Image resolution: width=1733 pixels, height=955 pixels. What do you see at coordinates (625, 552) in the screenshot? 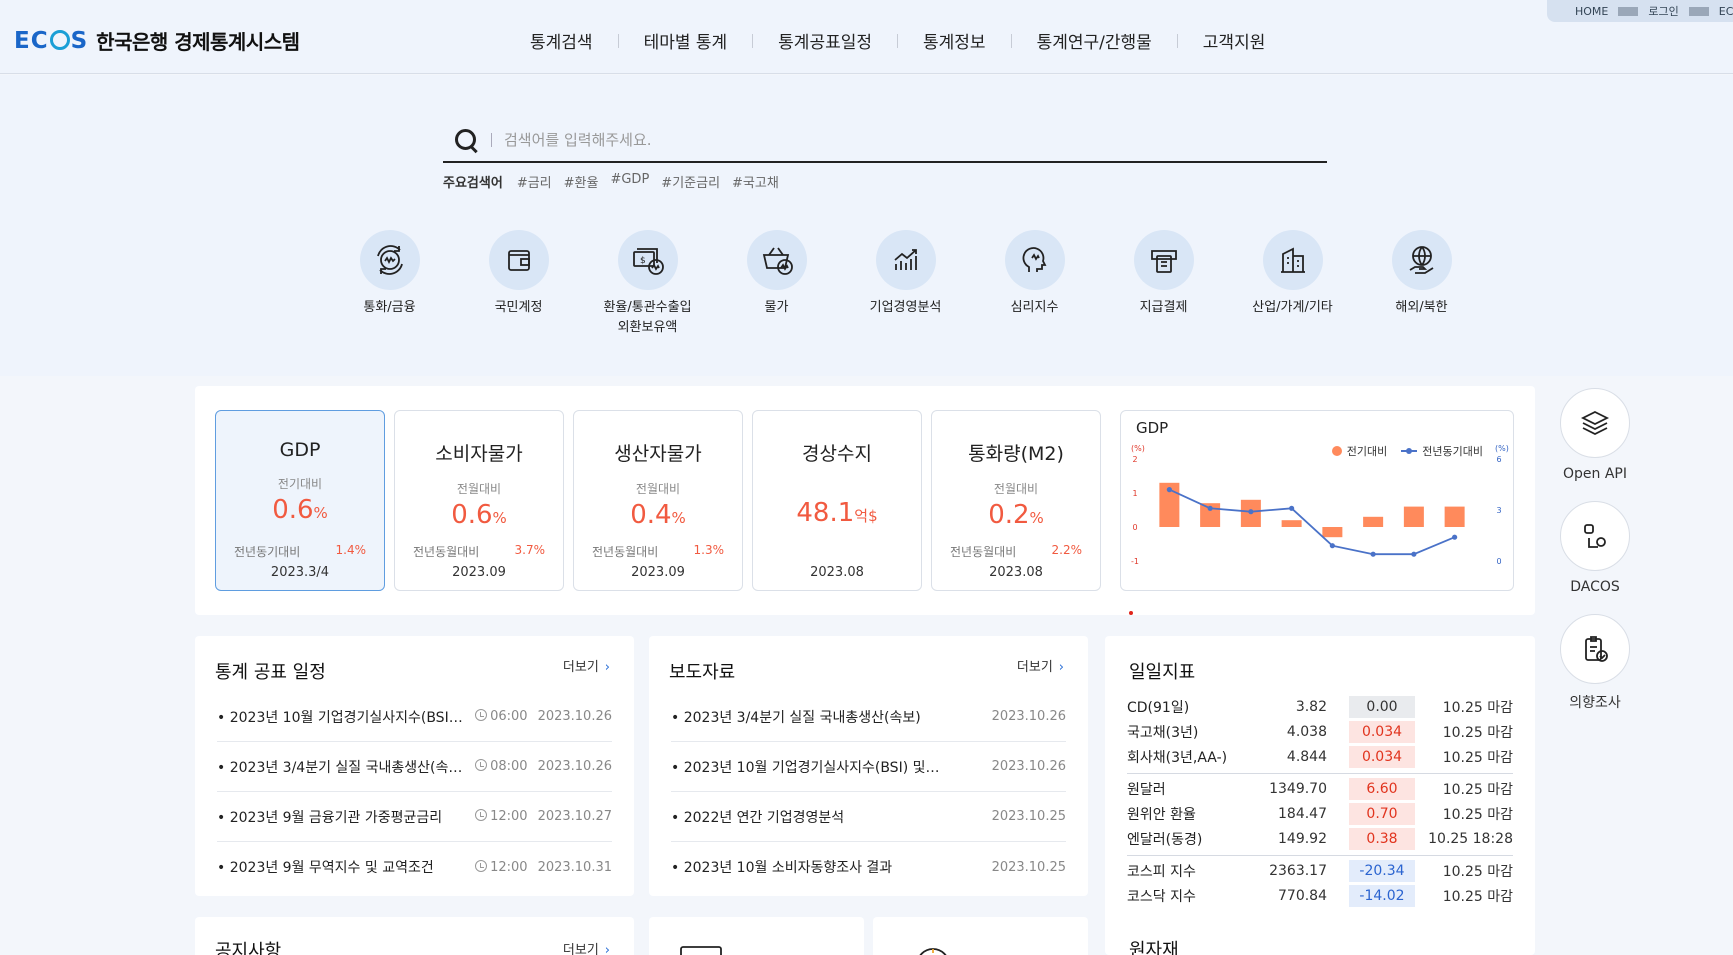
I see `indicator-yoy-label: 전년동월대비` at bounding box center [625, 552].